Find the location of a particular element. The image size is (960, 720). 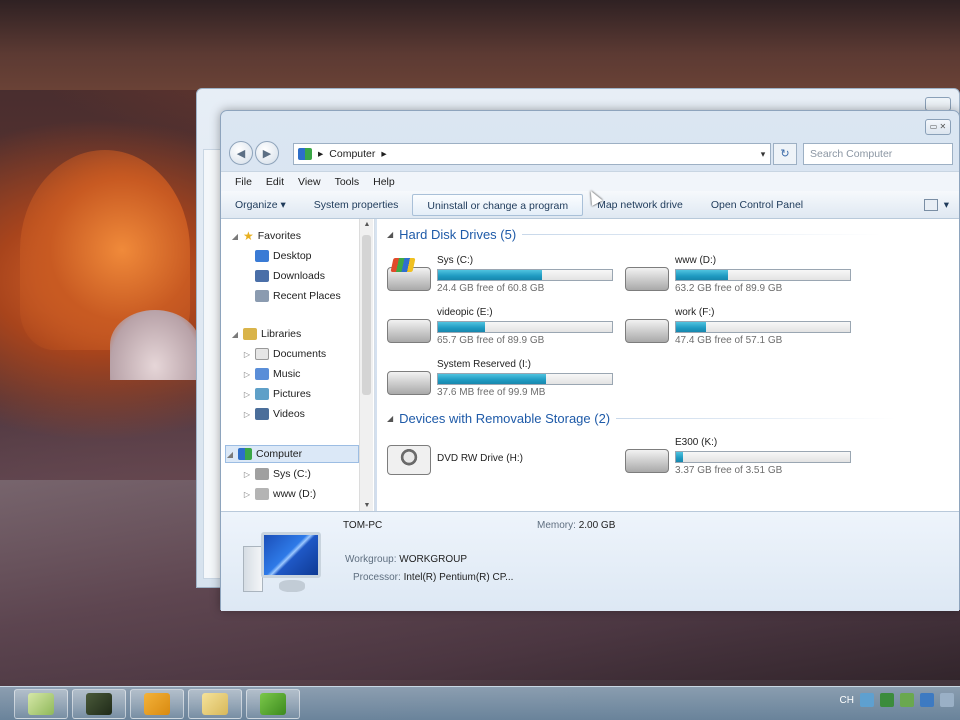

nav-videos-label: Videos is located at coordinates (289, 414).